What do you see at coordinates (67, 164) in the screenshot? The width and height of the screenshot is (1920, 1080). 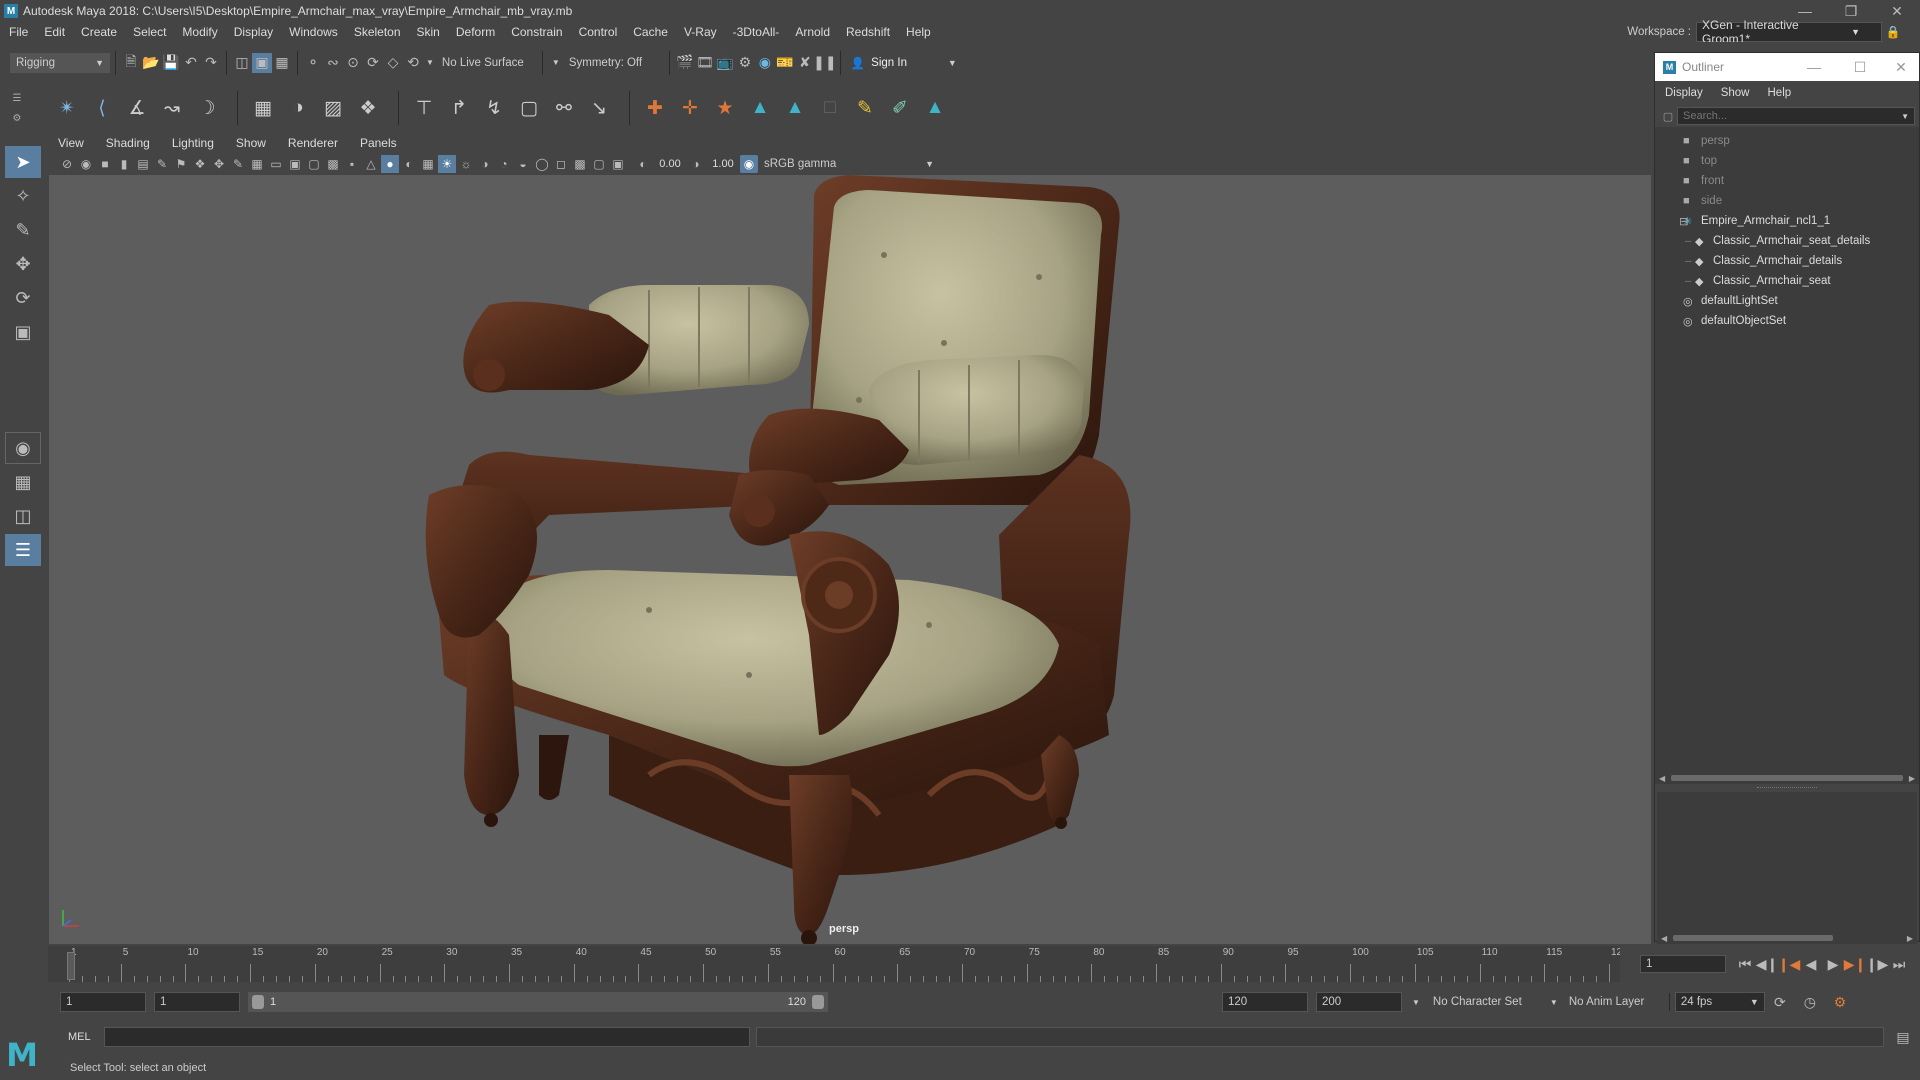 I see `select-camera-icon: ⊘` at bounding box center [67, 164].